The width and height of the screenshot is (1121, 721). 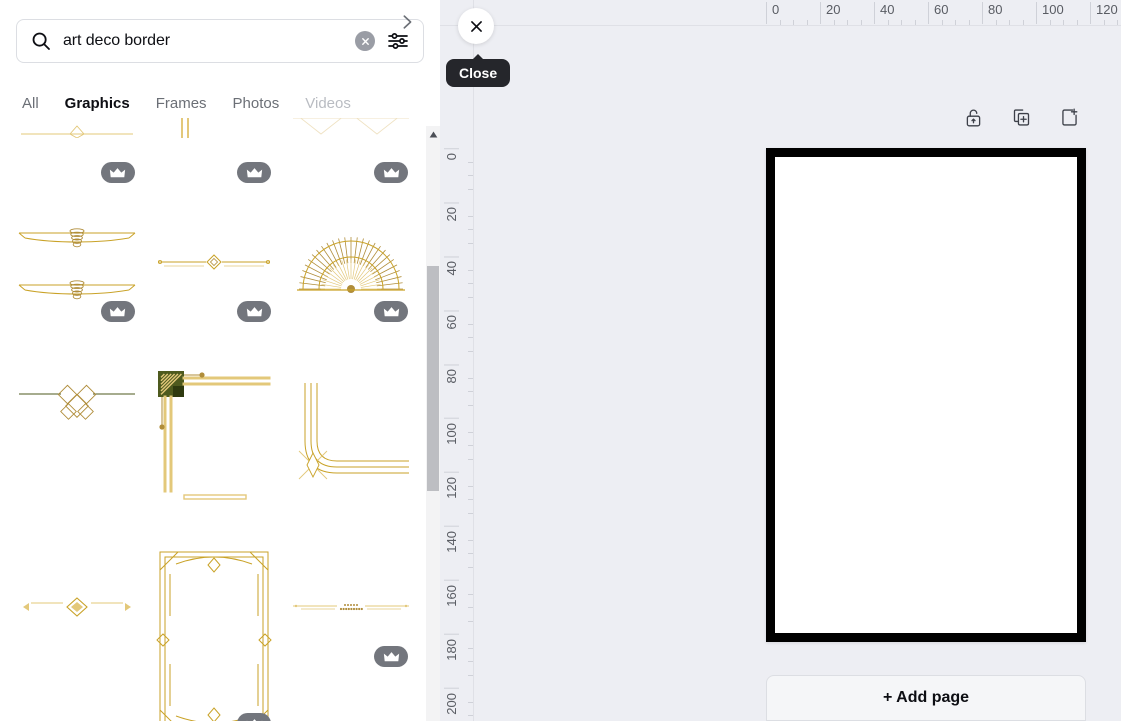 I want to click on ruler-v-label: 180, so click(x=451, y=647).